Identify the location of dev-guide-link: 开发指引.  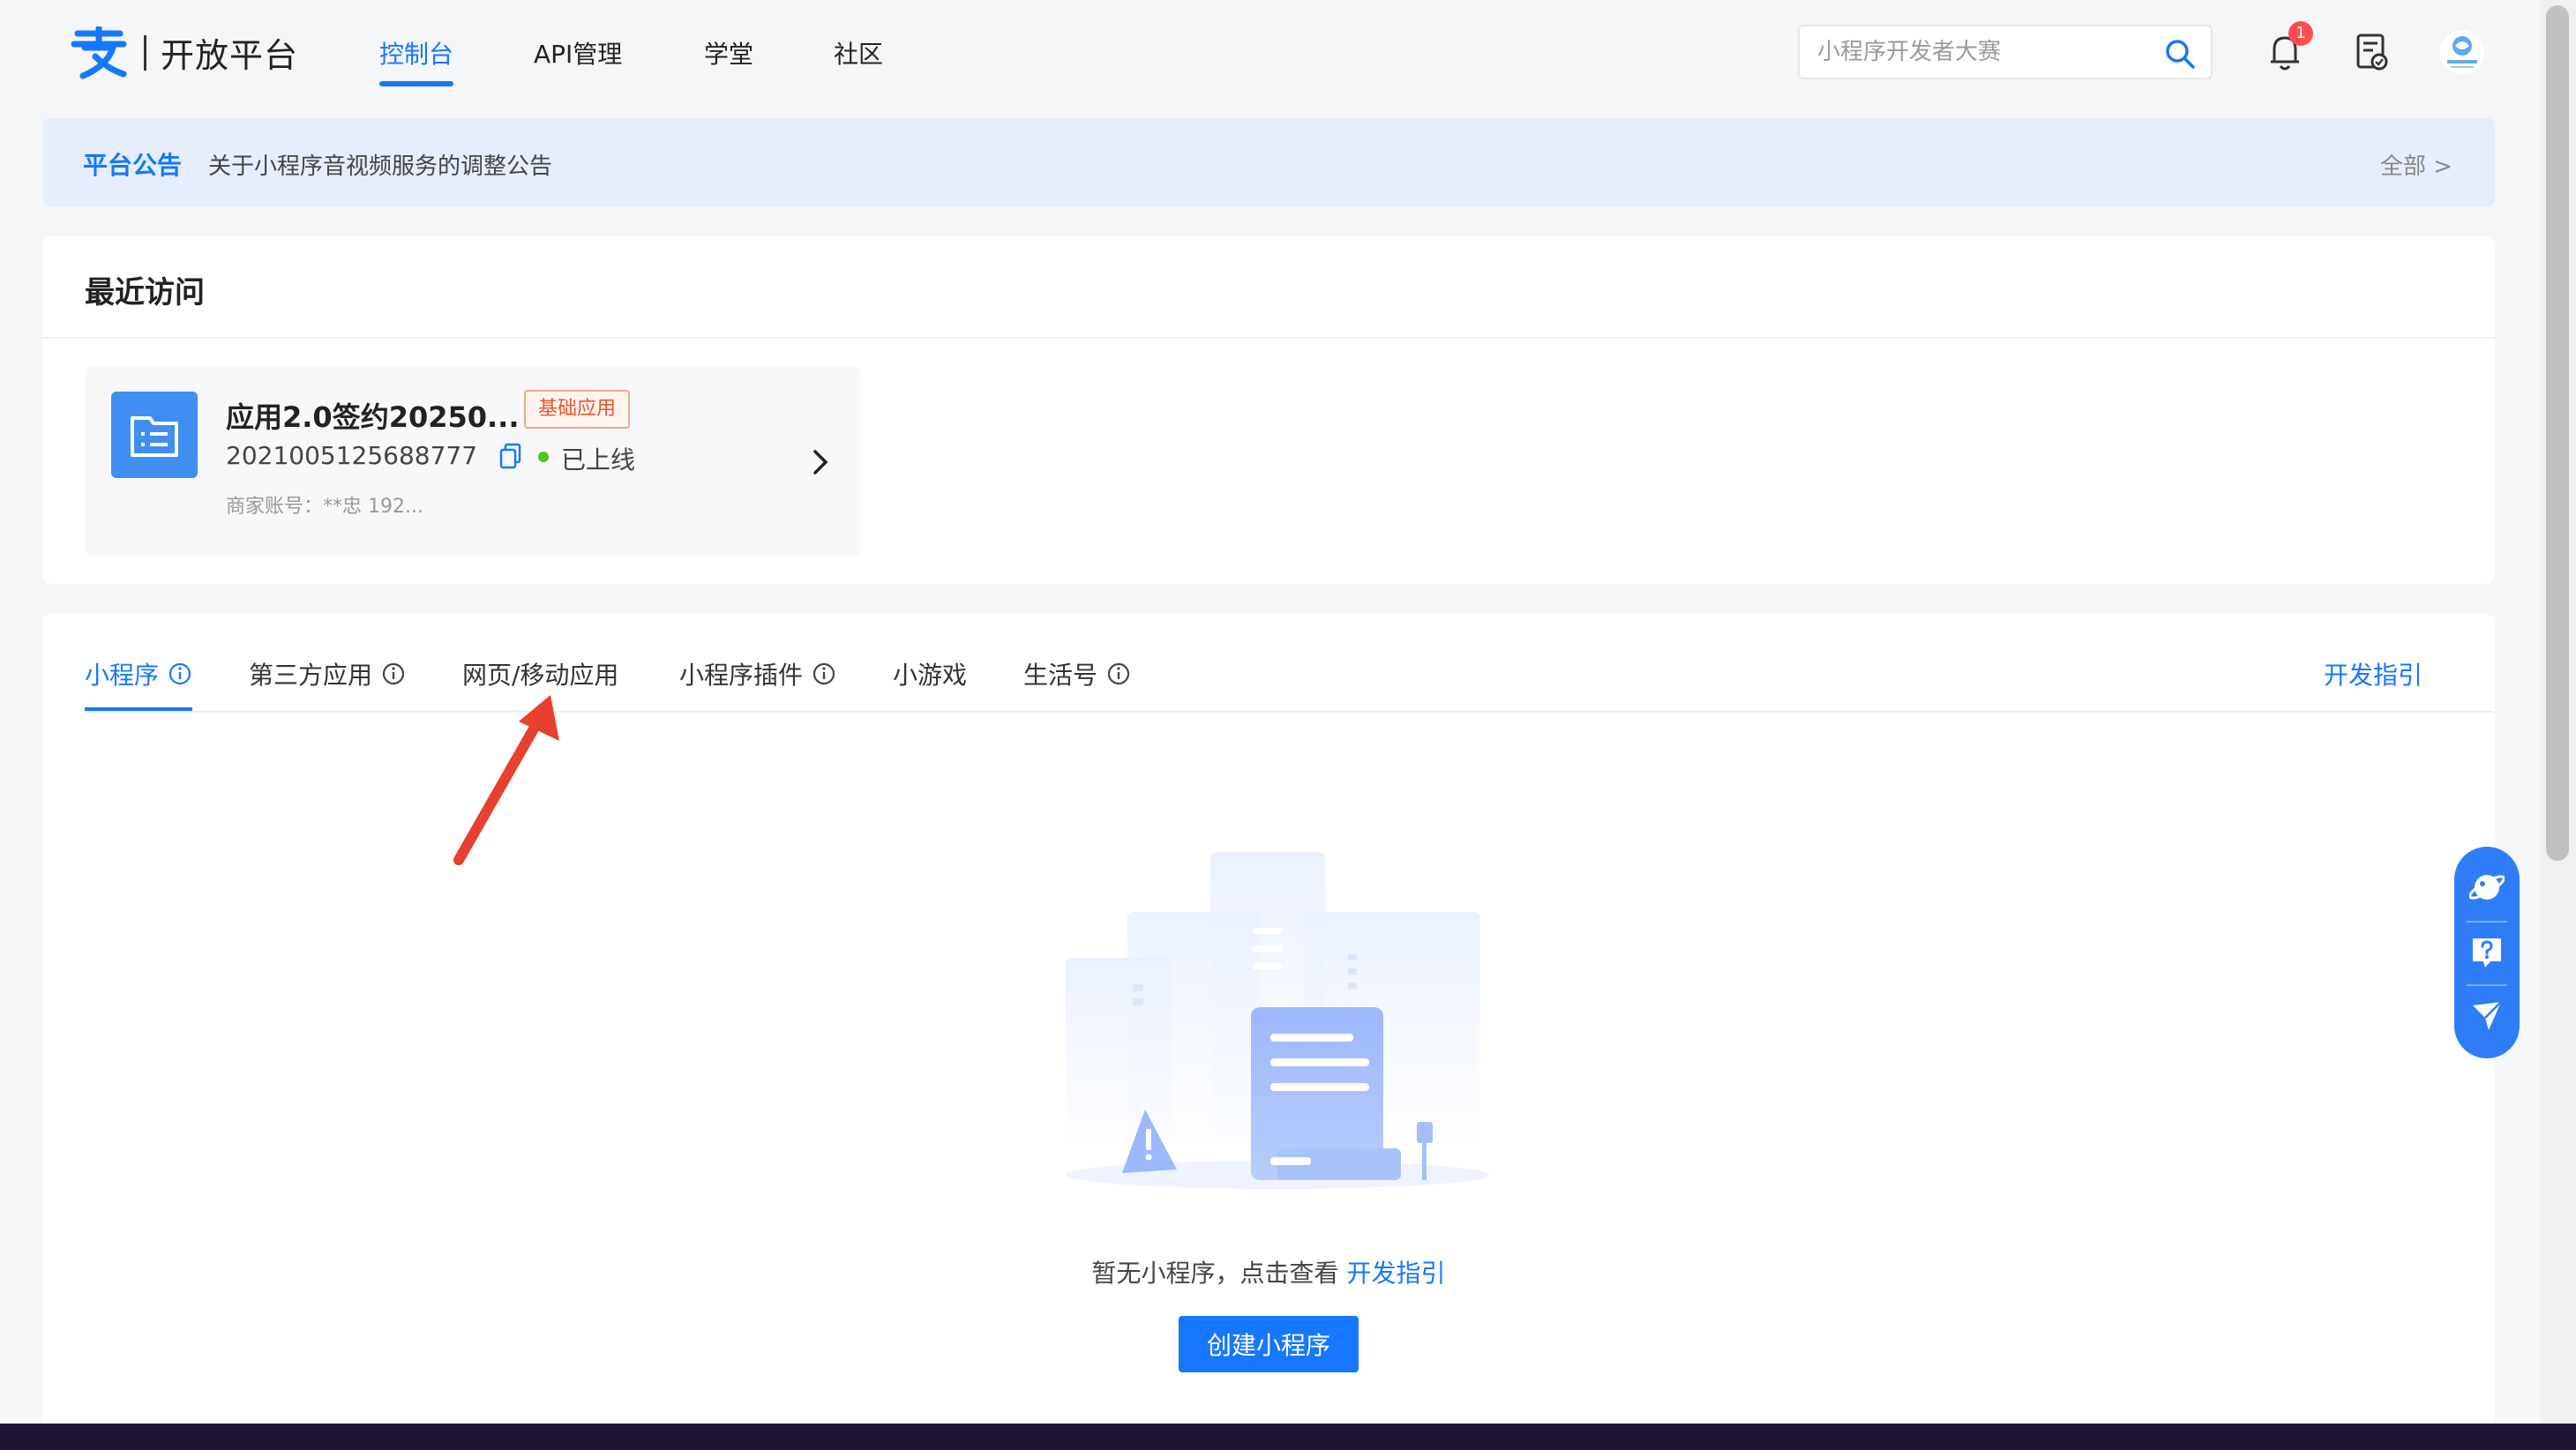
(2373, 673).